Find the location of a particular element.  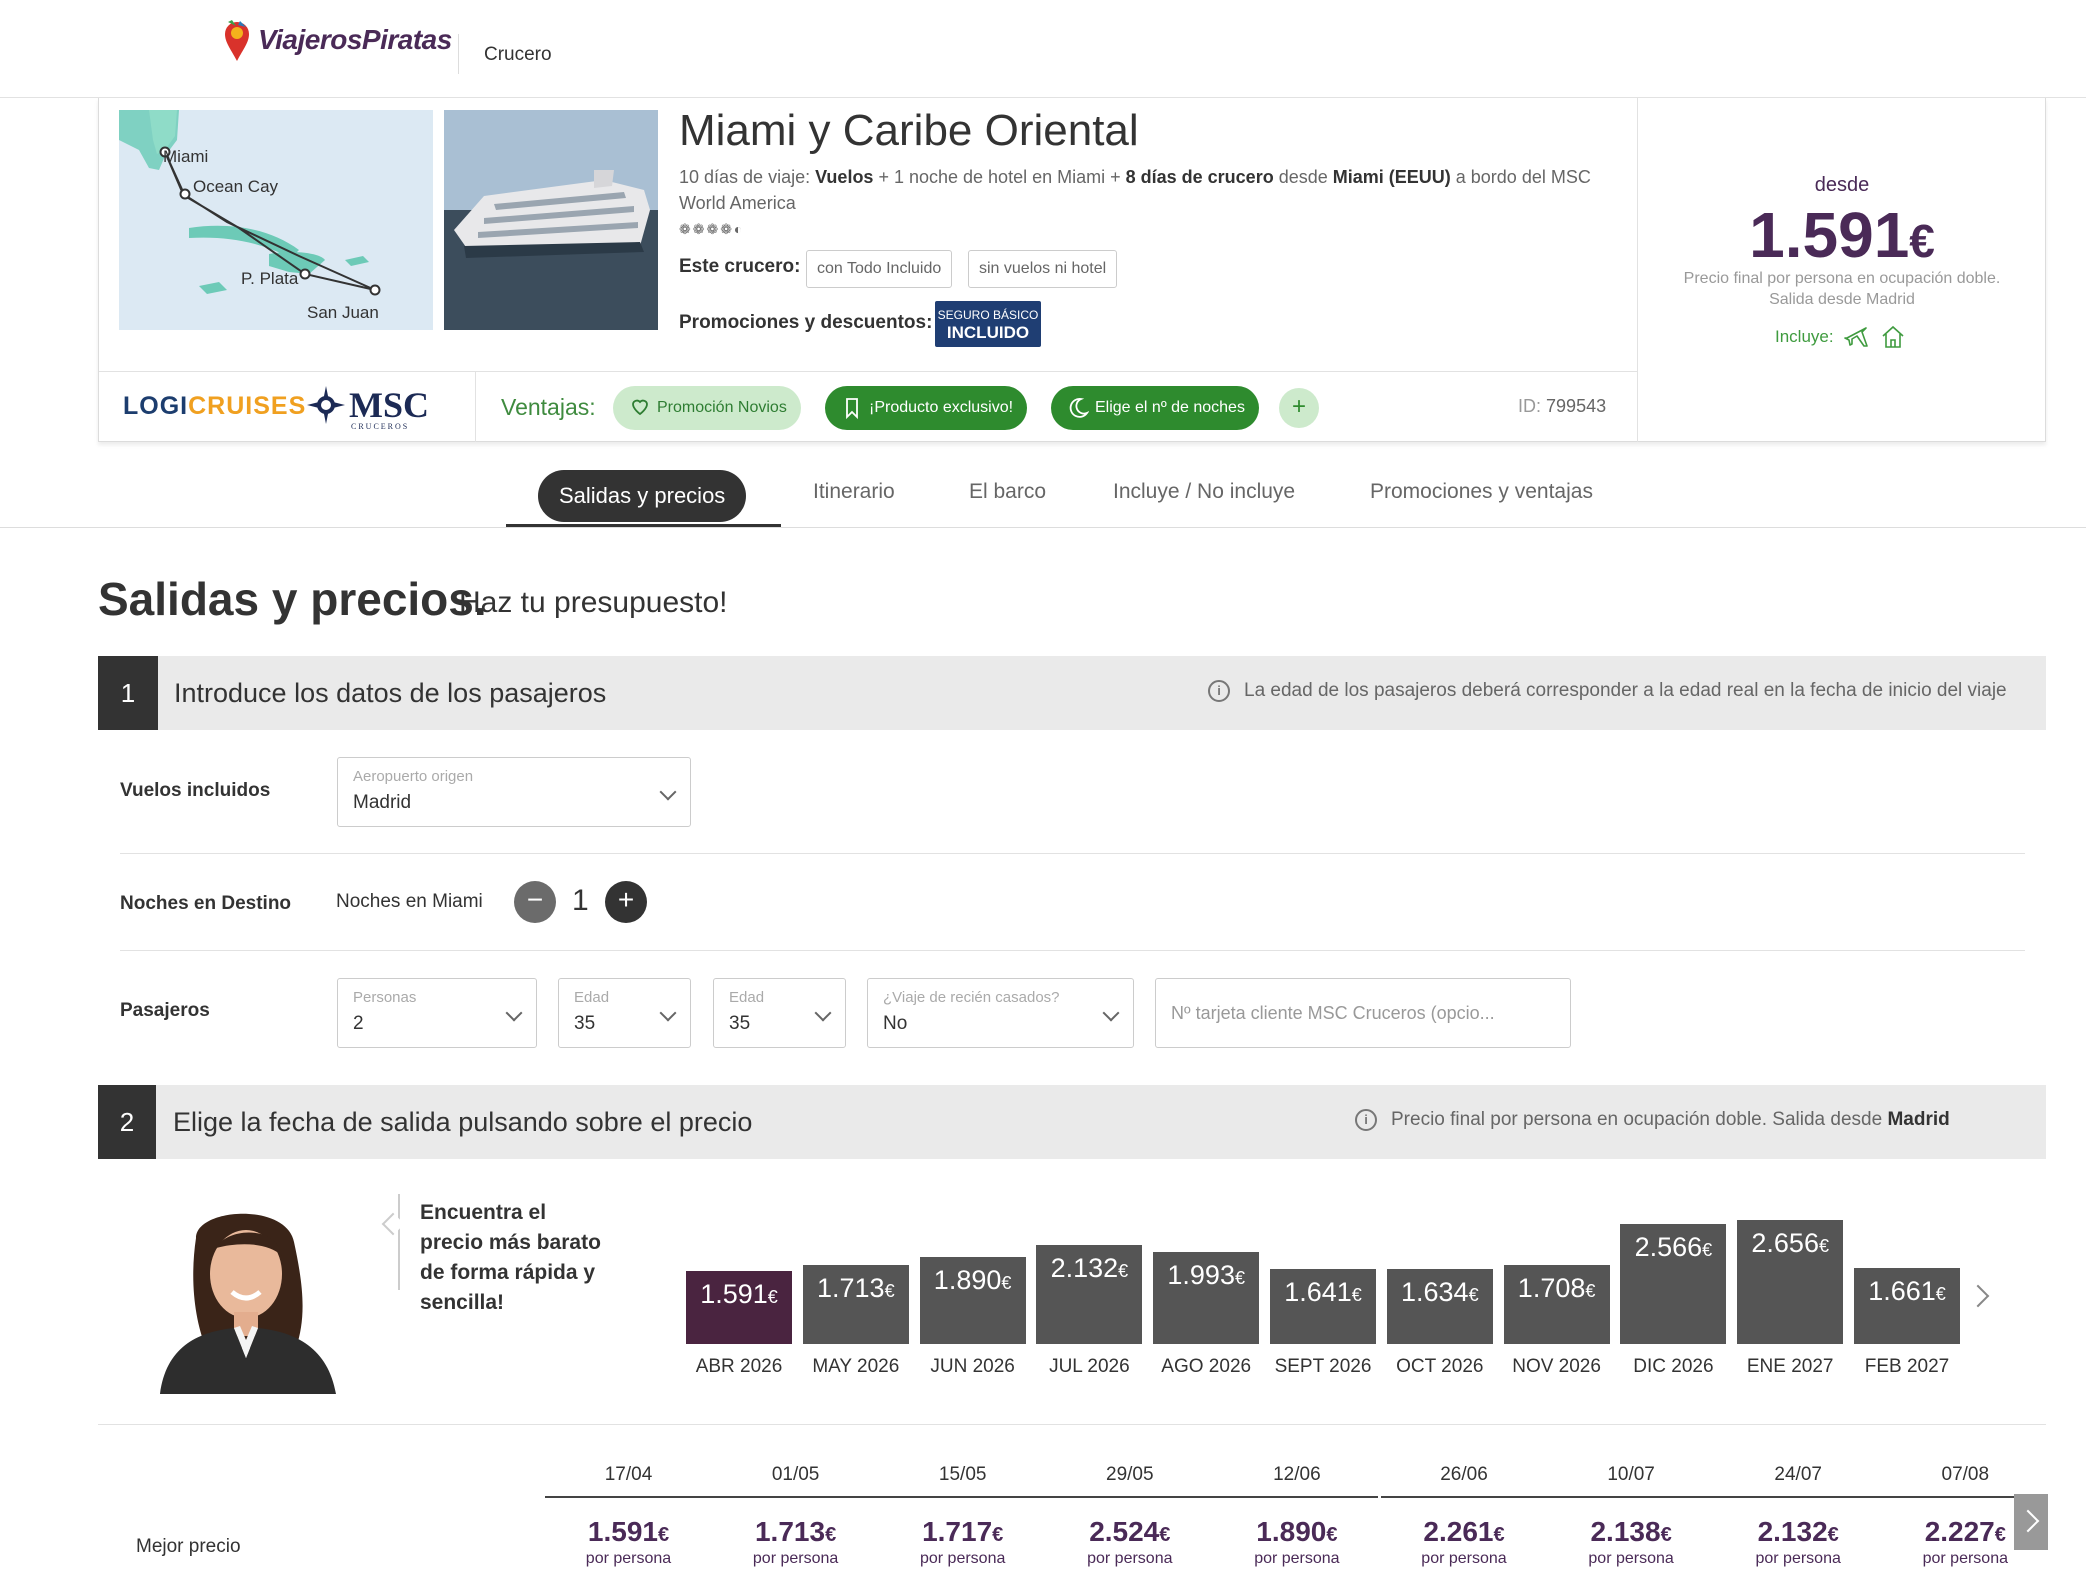

route-map: Miami Ocean Cay P. Plata San Juan is located at coordinates (276, 220).